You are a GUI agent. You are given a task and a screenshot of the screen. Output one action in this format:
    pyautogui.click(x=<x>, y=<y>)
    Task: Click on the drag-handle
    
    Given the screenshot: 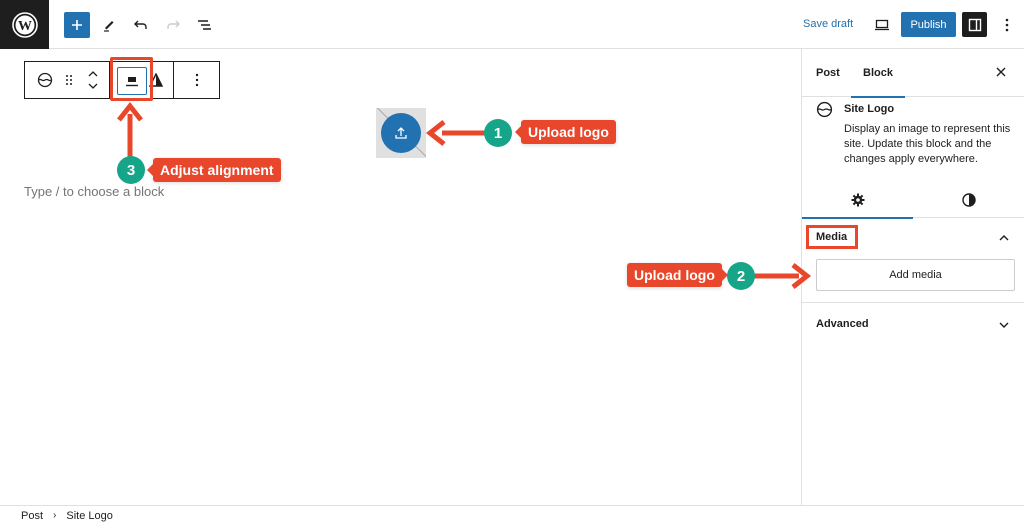 What is the action you would take?
    pyautogui.click(x=69, y=80)
    